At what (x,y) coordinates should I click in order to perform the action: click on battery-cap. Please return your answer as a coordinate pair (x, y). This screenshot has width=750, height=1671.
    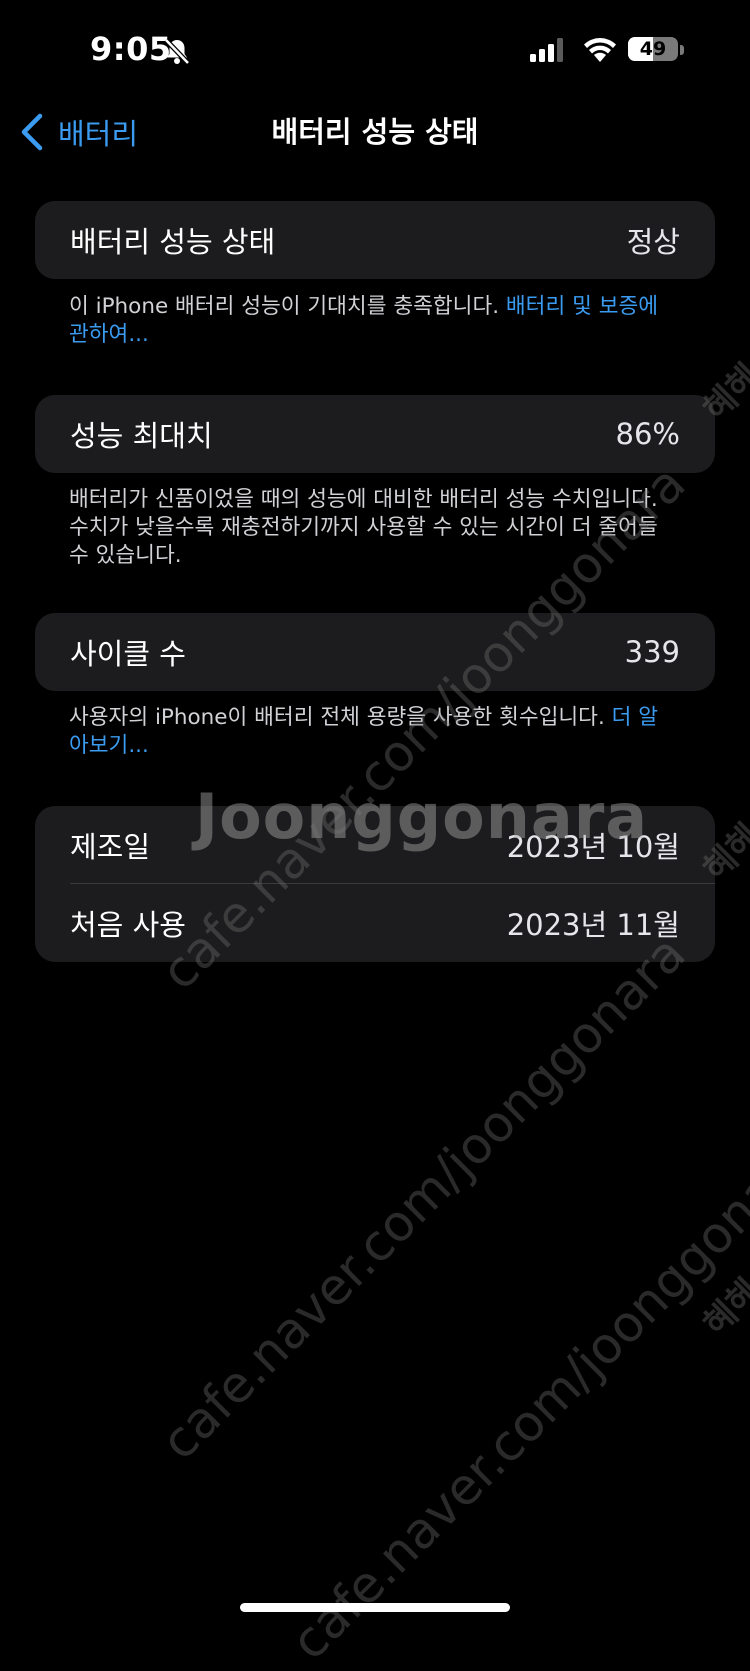
    Looking at the image, I should click on (682, 50).